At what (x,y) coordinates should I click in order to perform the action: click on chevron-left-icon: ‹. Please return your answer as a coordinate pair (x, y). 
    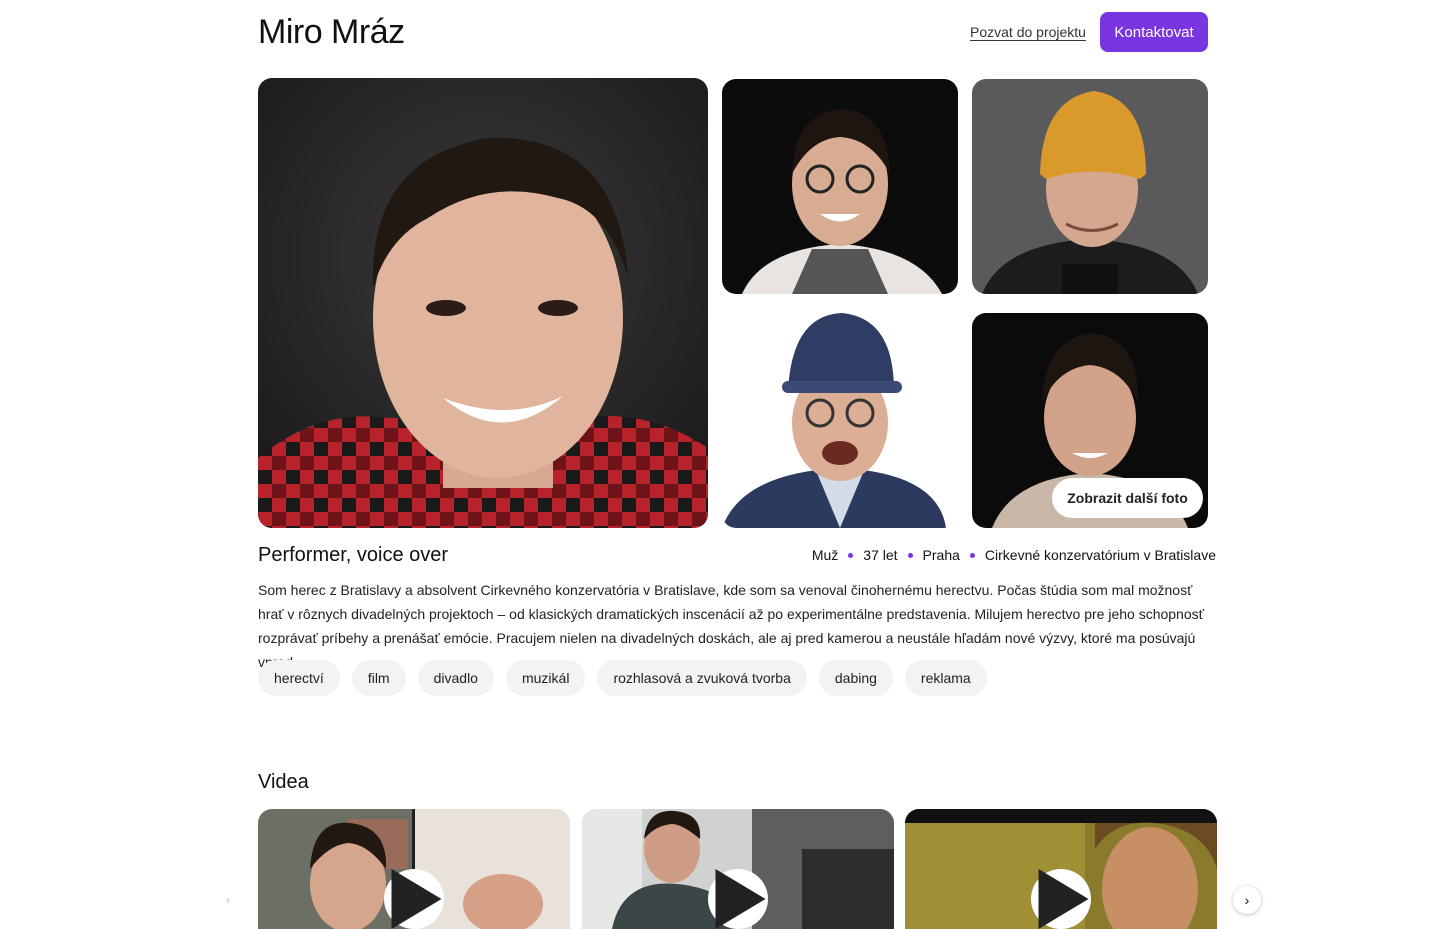
    Looking at the image, I should click on (228, 900).